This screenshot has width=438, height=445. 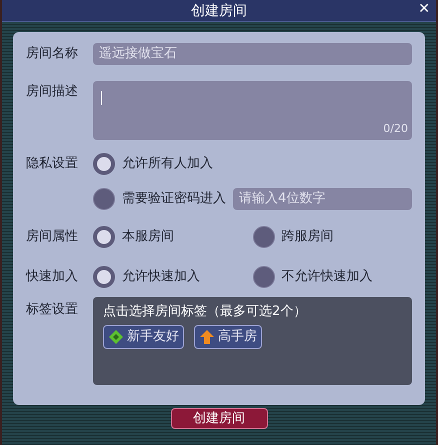 I want to click on radio-label: 允许快速加入, so click(x=161, y=277).